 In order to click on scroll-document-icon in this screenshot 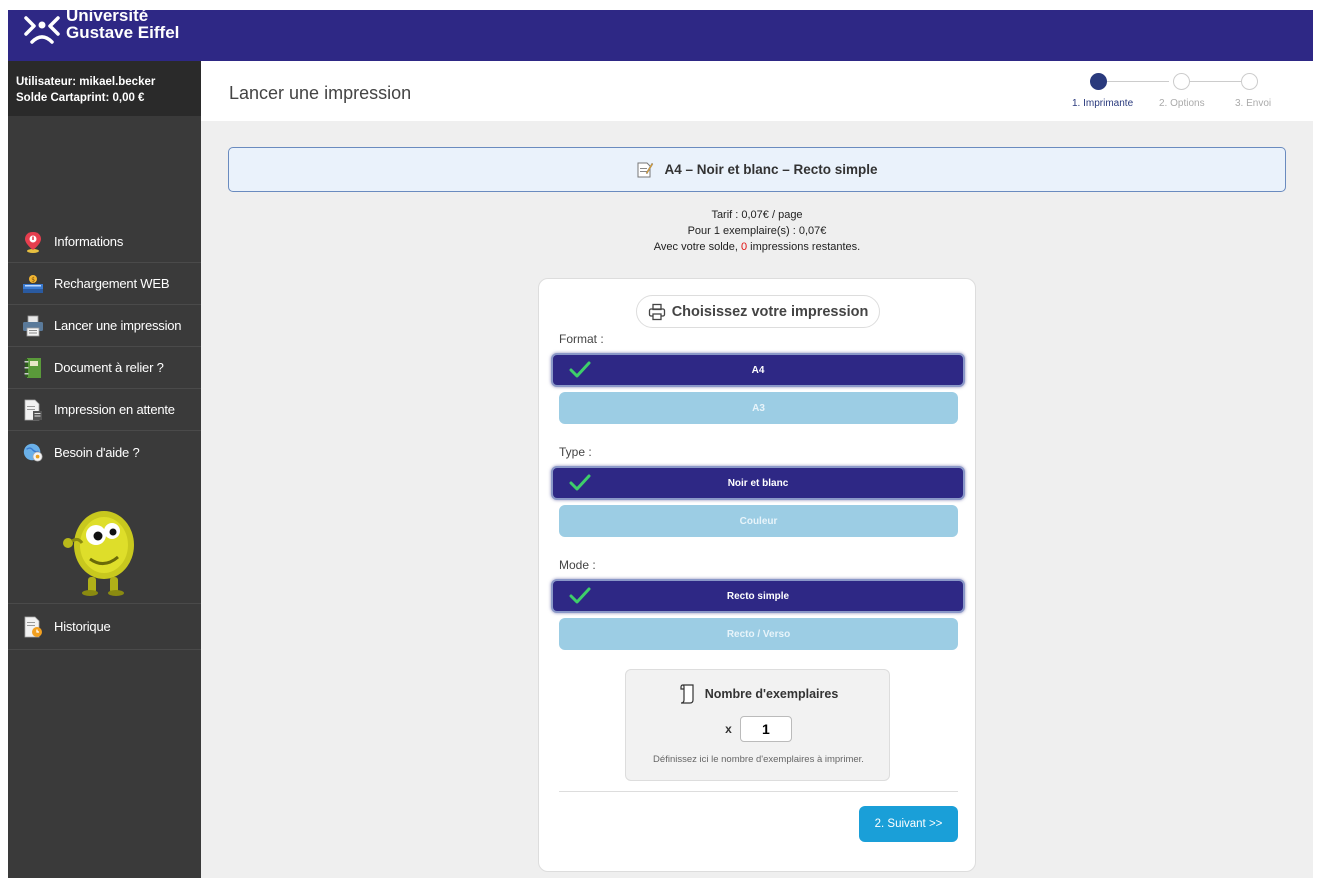, I will do `click(687, 694)`.